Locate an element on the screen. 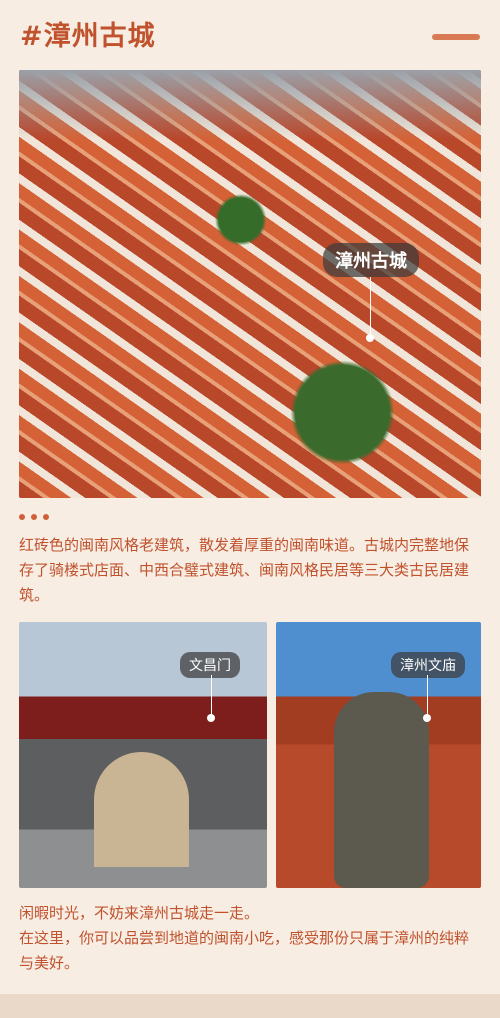 This screenshot has width=500, height=1018. section-dots is located at coordinates (34, 517).